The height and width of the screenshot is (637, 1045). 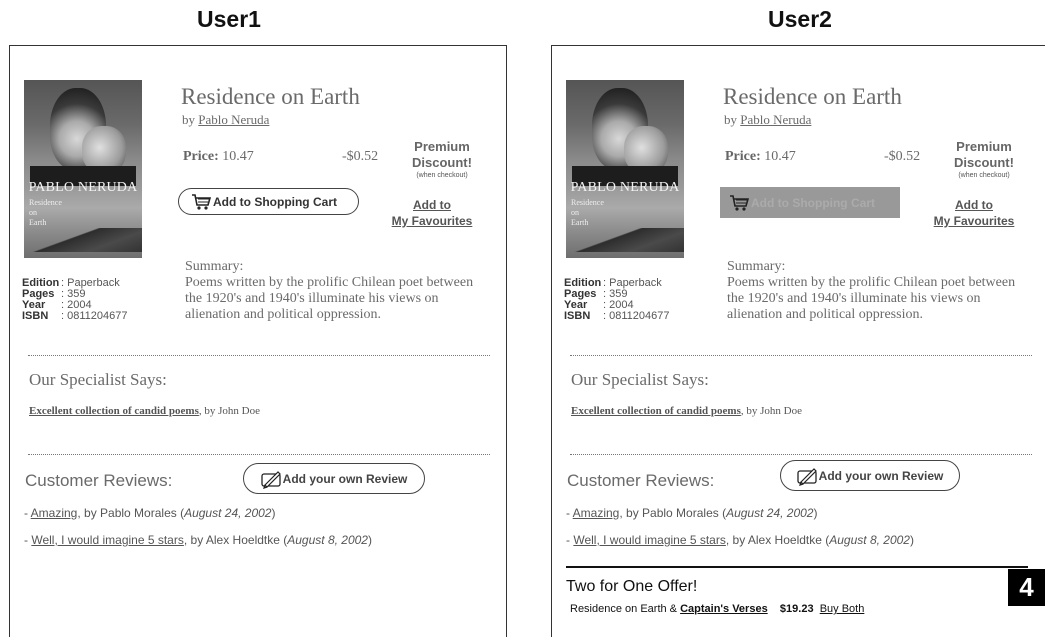 What do you see at coordinates (1026, 587) in the screenshot?
I see `figure-number-badge: 4` at bounding box center [1026, 587].